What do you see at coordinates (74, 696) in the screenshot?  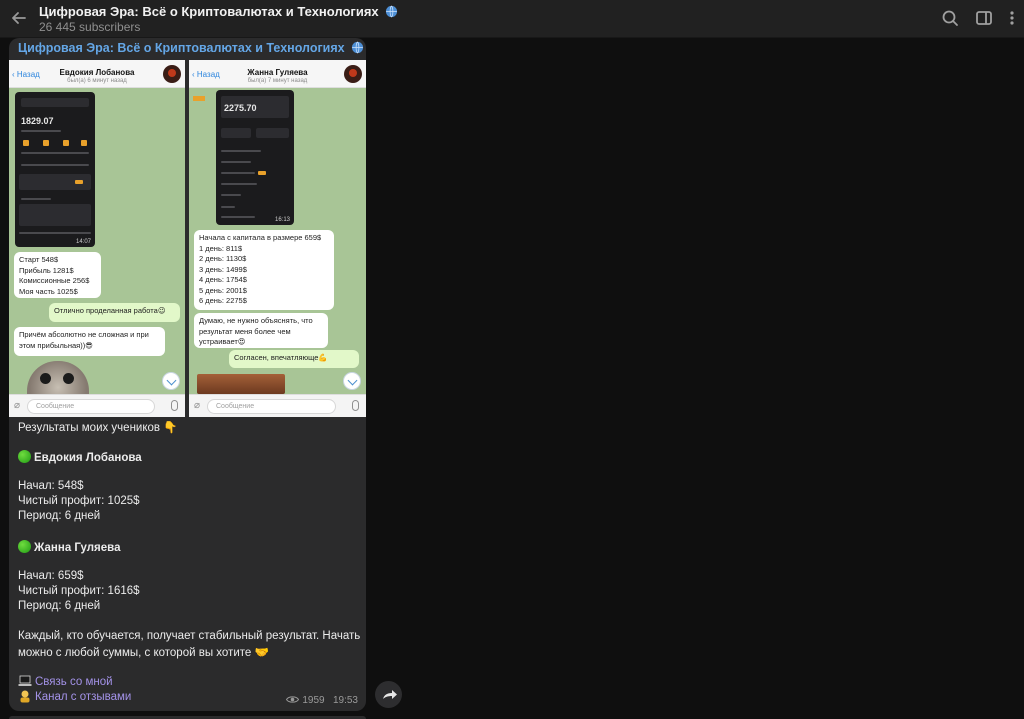 I see `reviews-link: Канал с отзывами` at bounding box center [74, 696].